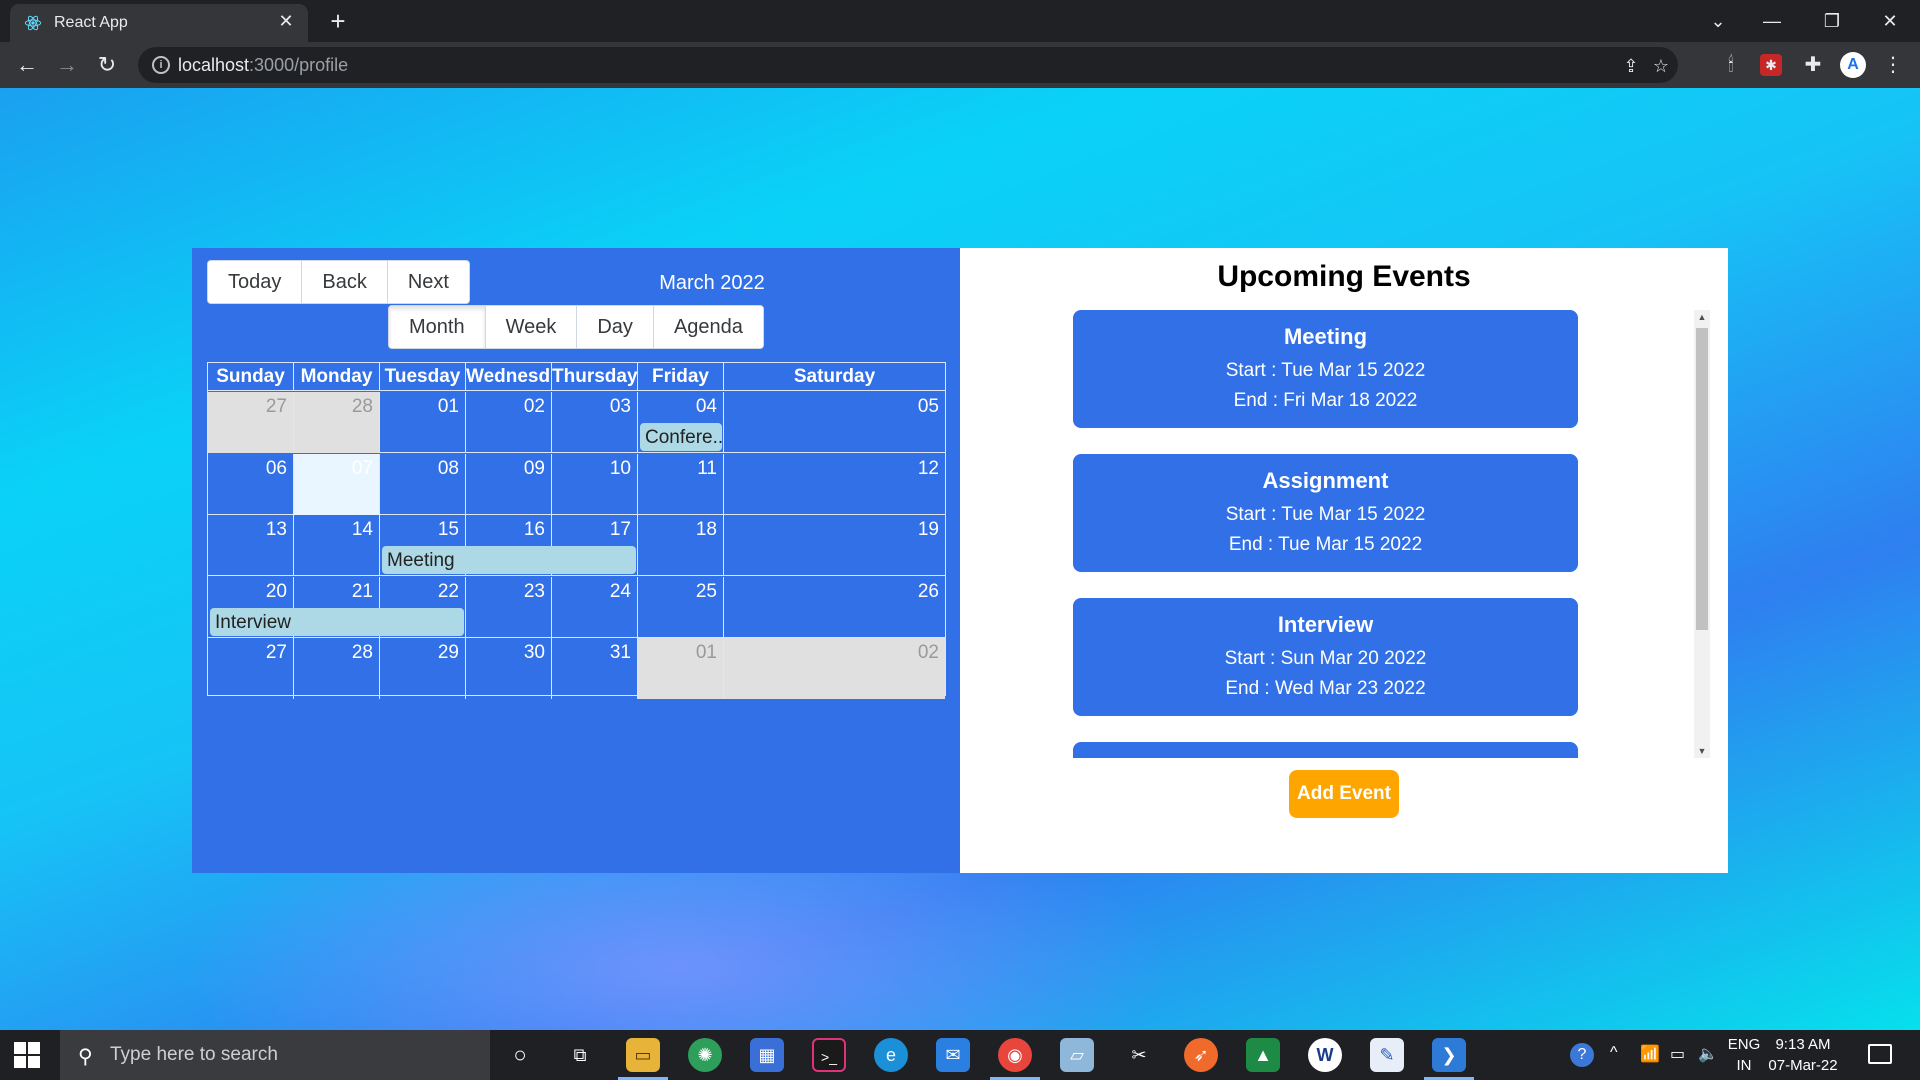 This screenshot has width=1920, height=1080. Describe the element at coordinates (681, 484) in the screenshot. I see `calendar-day-cell: 11` at that location.